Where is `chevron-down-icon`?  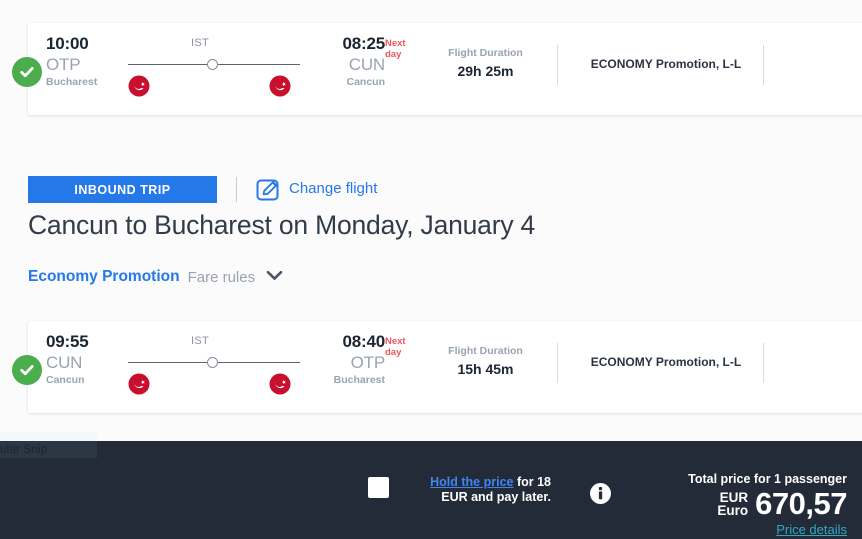 chevron-down-icon is located at coordinates (274, 277).